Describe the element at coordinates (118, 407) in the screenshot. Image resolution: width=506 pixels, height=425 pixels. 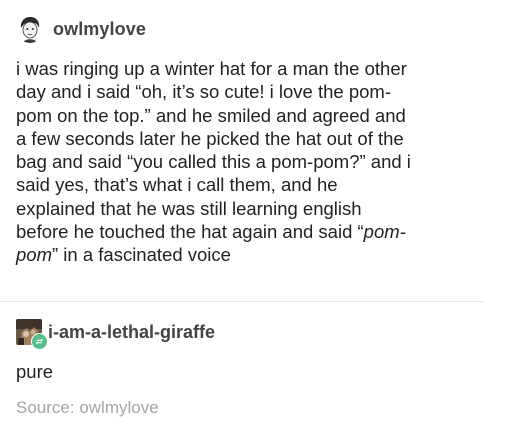
I see `source-link: owlmylove` at that location.